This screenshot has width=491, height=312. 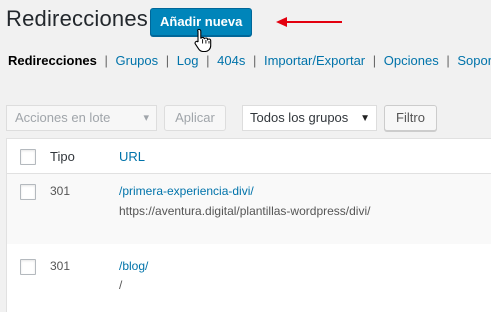 What do you see at coordinates (188, 60) in the screenshot?
I see `nav-item-log: Log` at bounding box center [188, 60].